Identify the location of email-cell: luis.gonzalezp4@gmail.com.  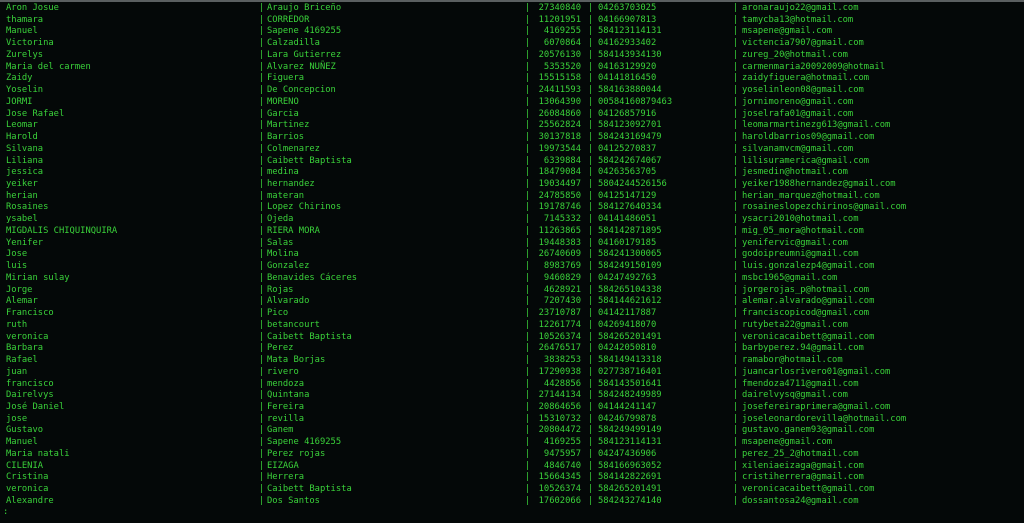
(808, 266).